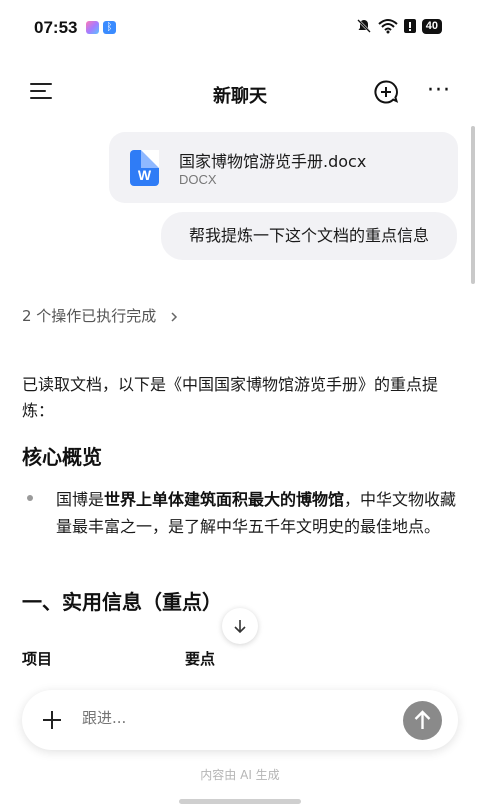  What do you see at coordinates (144, 168) in the screenshot?
I see `word-document-icon: W` at bounding box center [144, 168].